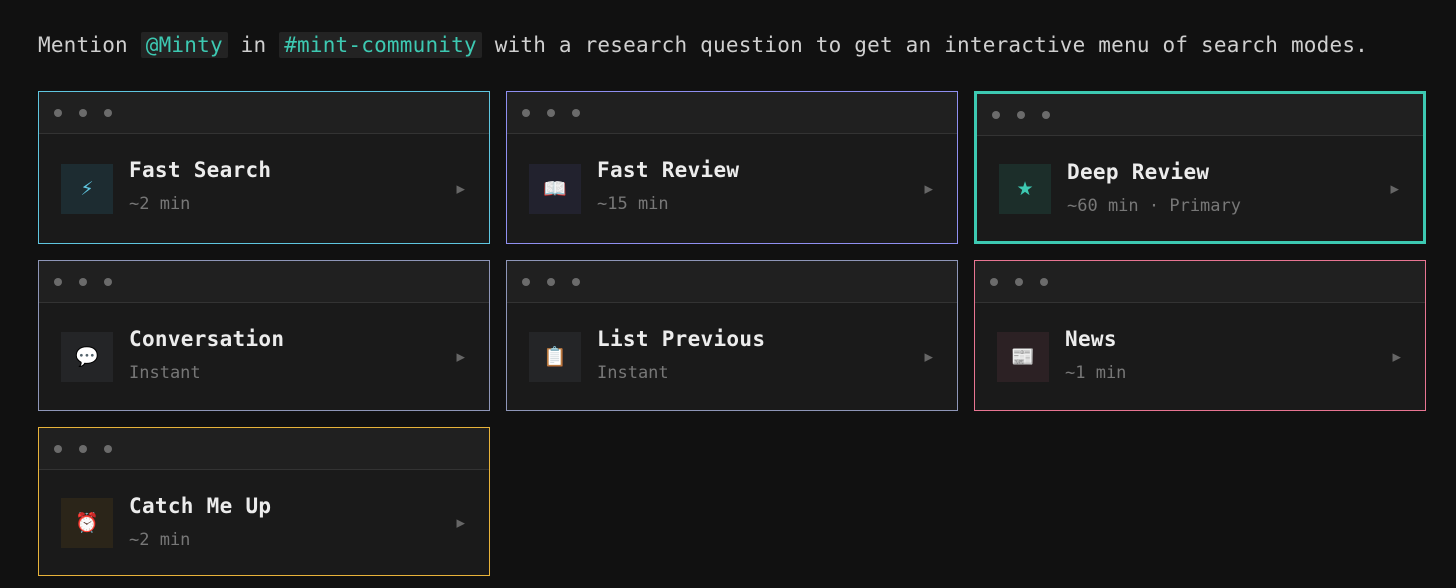 This screenshot has height=588, width=1456. Describe the element at coordinates (83, 45) in the screenshot. I see `intro-prefix: Mention` at that location.